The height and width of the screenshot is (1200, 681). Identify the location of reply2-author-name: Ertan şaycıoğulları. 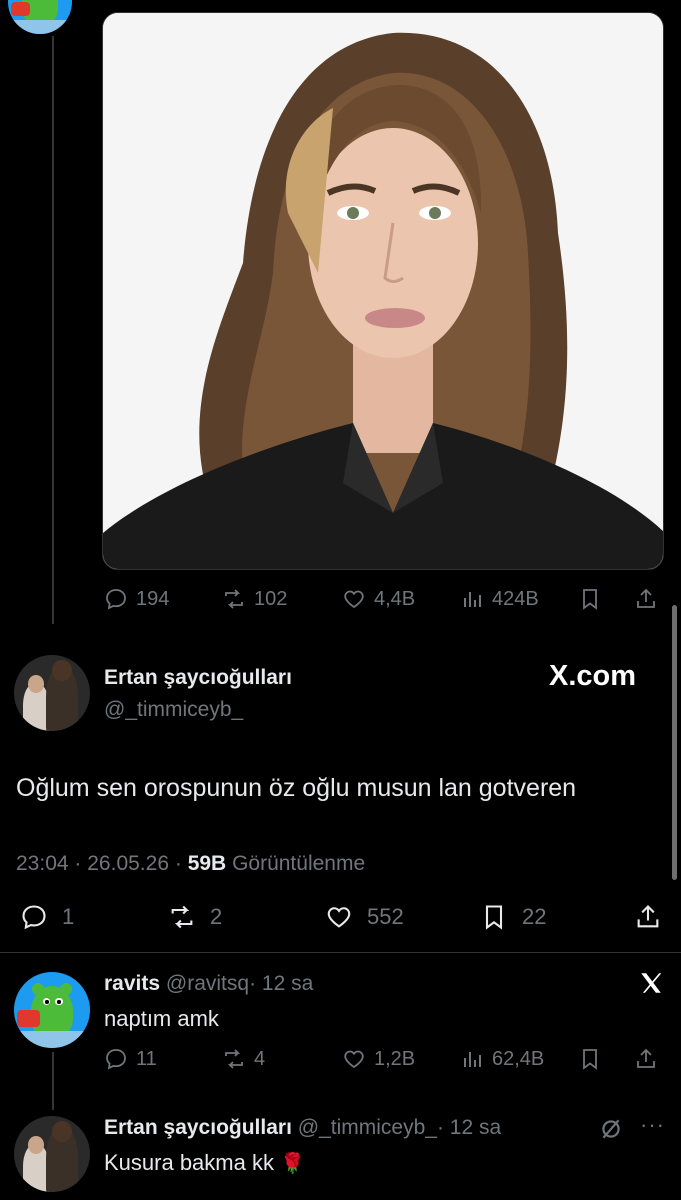
(198, 1127).